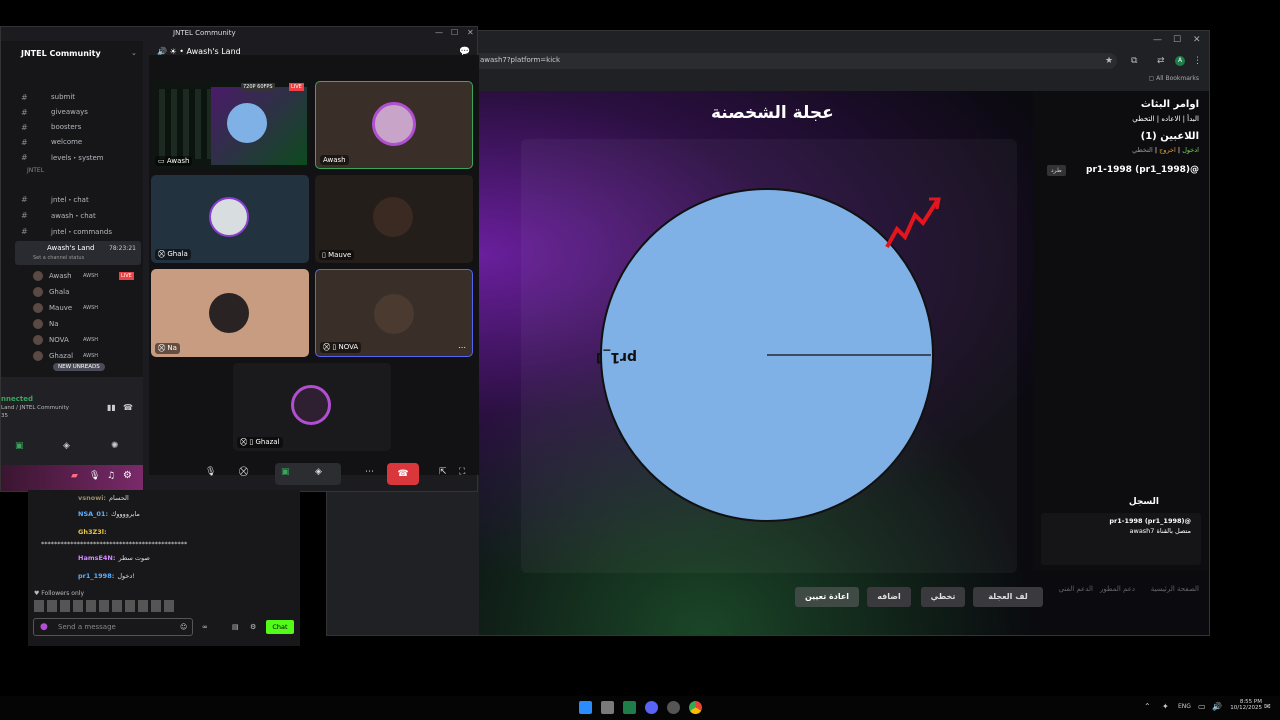  What do you see at coordinates (1056, 170) in the screenshot?
I see `kick-button: طرد` at bounding box center [1056, 170].